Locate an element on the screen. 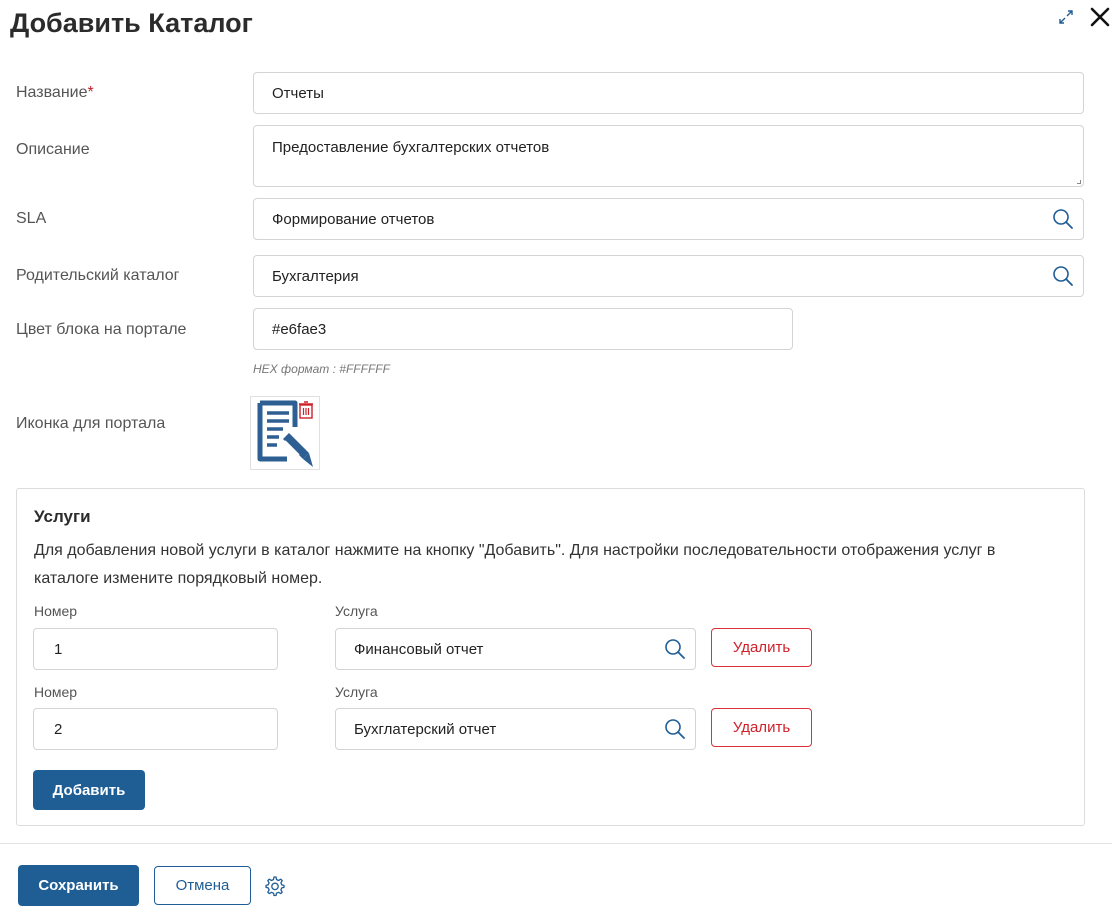 This screenshot has height=919, width=1119. expand-icon is located at coordinates (1066, 17).